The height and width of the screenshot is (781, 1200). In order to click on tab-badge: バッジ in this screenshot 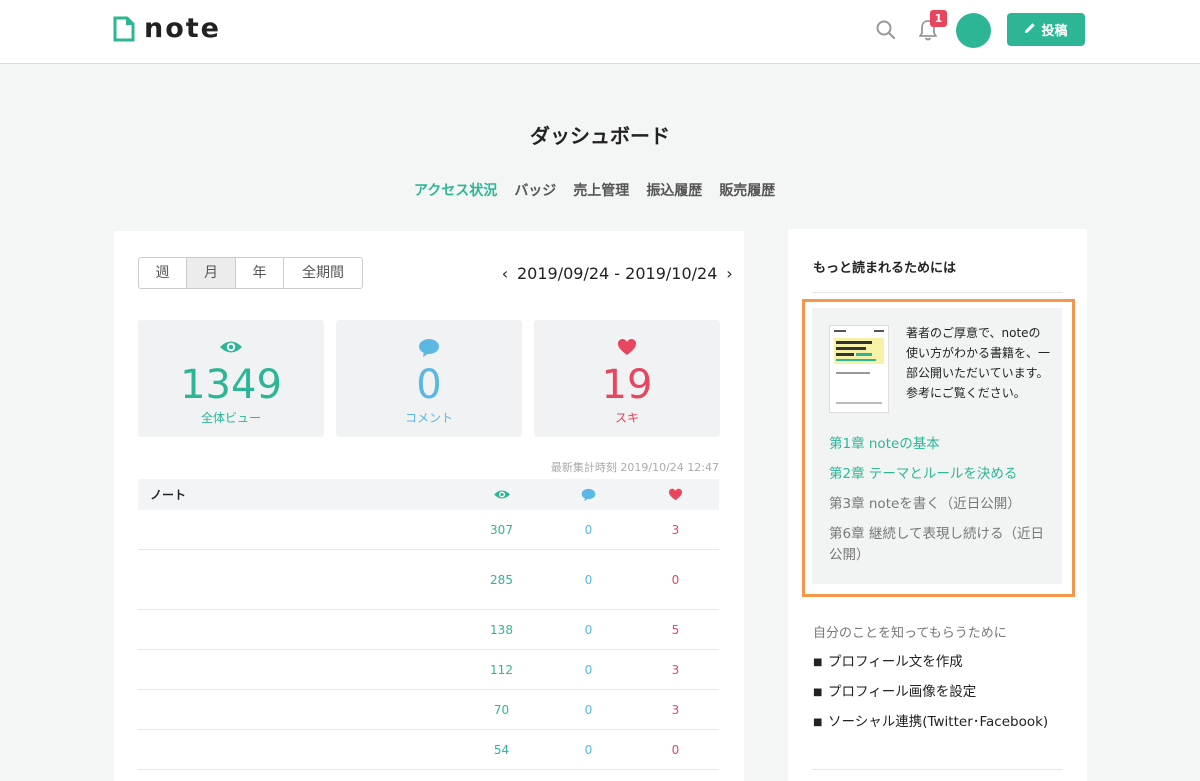, I will do `click(535, 190)`.